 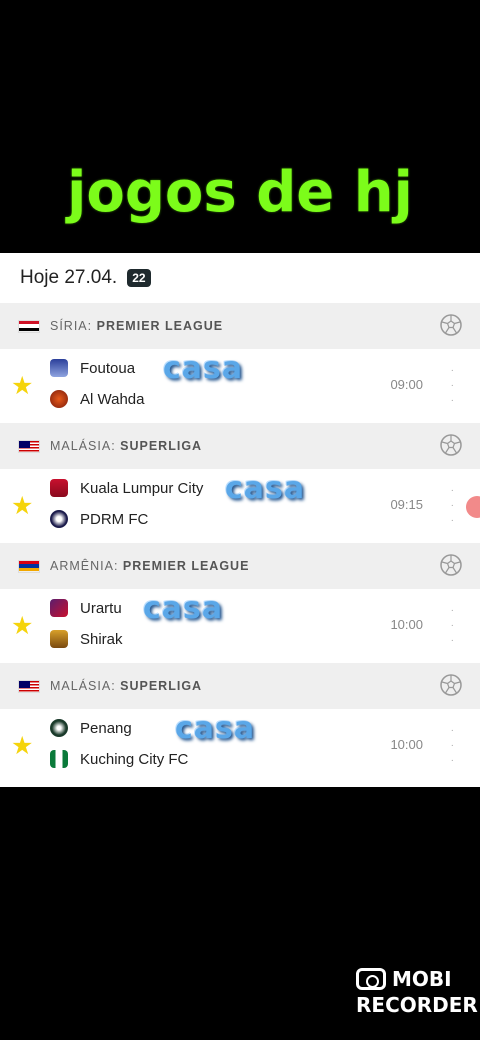 I want to click on camera-icon, so click(x=371, y=979).